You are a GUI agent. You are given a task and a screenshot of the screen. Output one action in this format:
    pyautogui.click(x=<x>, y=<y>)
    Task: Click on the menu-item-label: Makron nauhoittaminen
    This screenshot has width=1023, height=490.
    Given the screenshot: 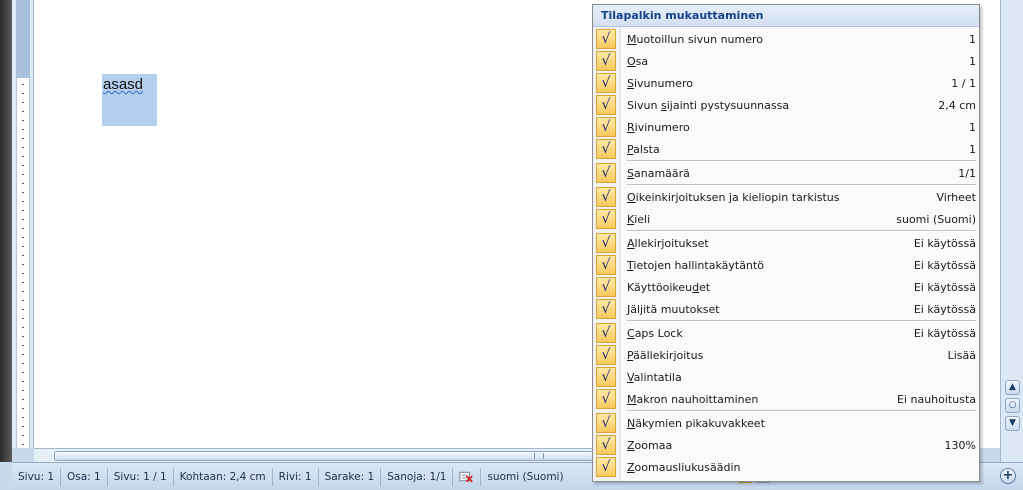 What is the action you would take?
    pyautogui.click(x=692, y=399)
    